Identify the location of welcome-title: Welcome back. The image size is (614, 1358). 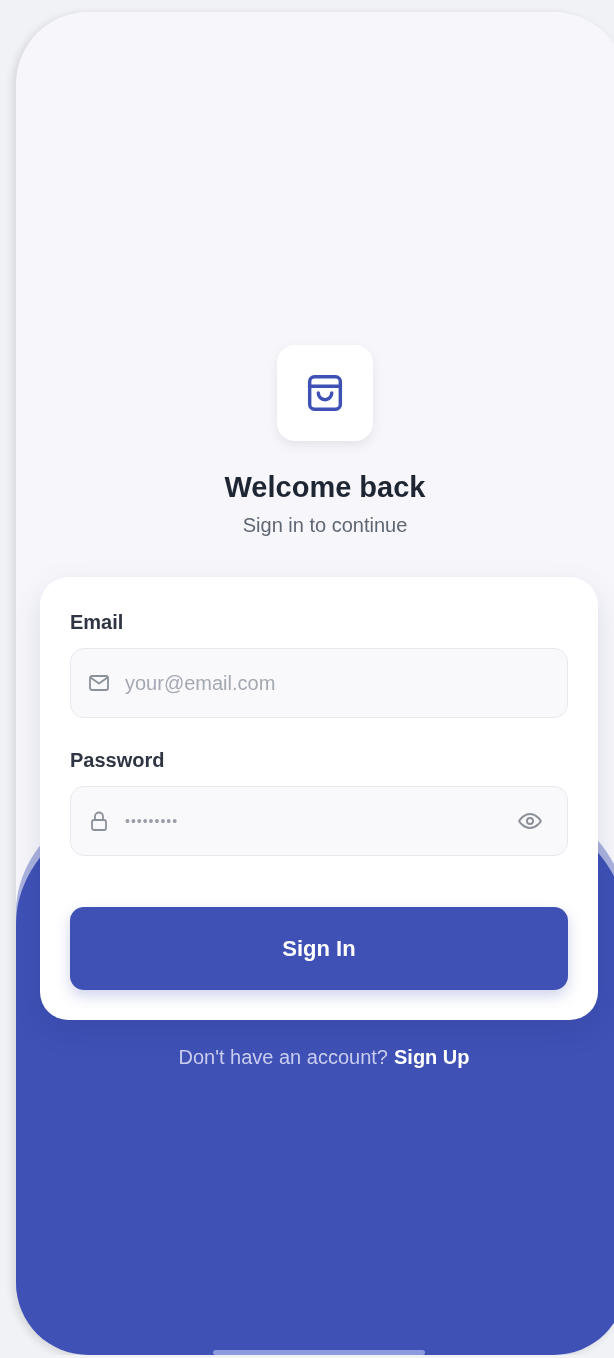
(325, 487).